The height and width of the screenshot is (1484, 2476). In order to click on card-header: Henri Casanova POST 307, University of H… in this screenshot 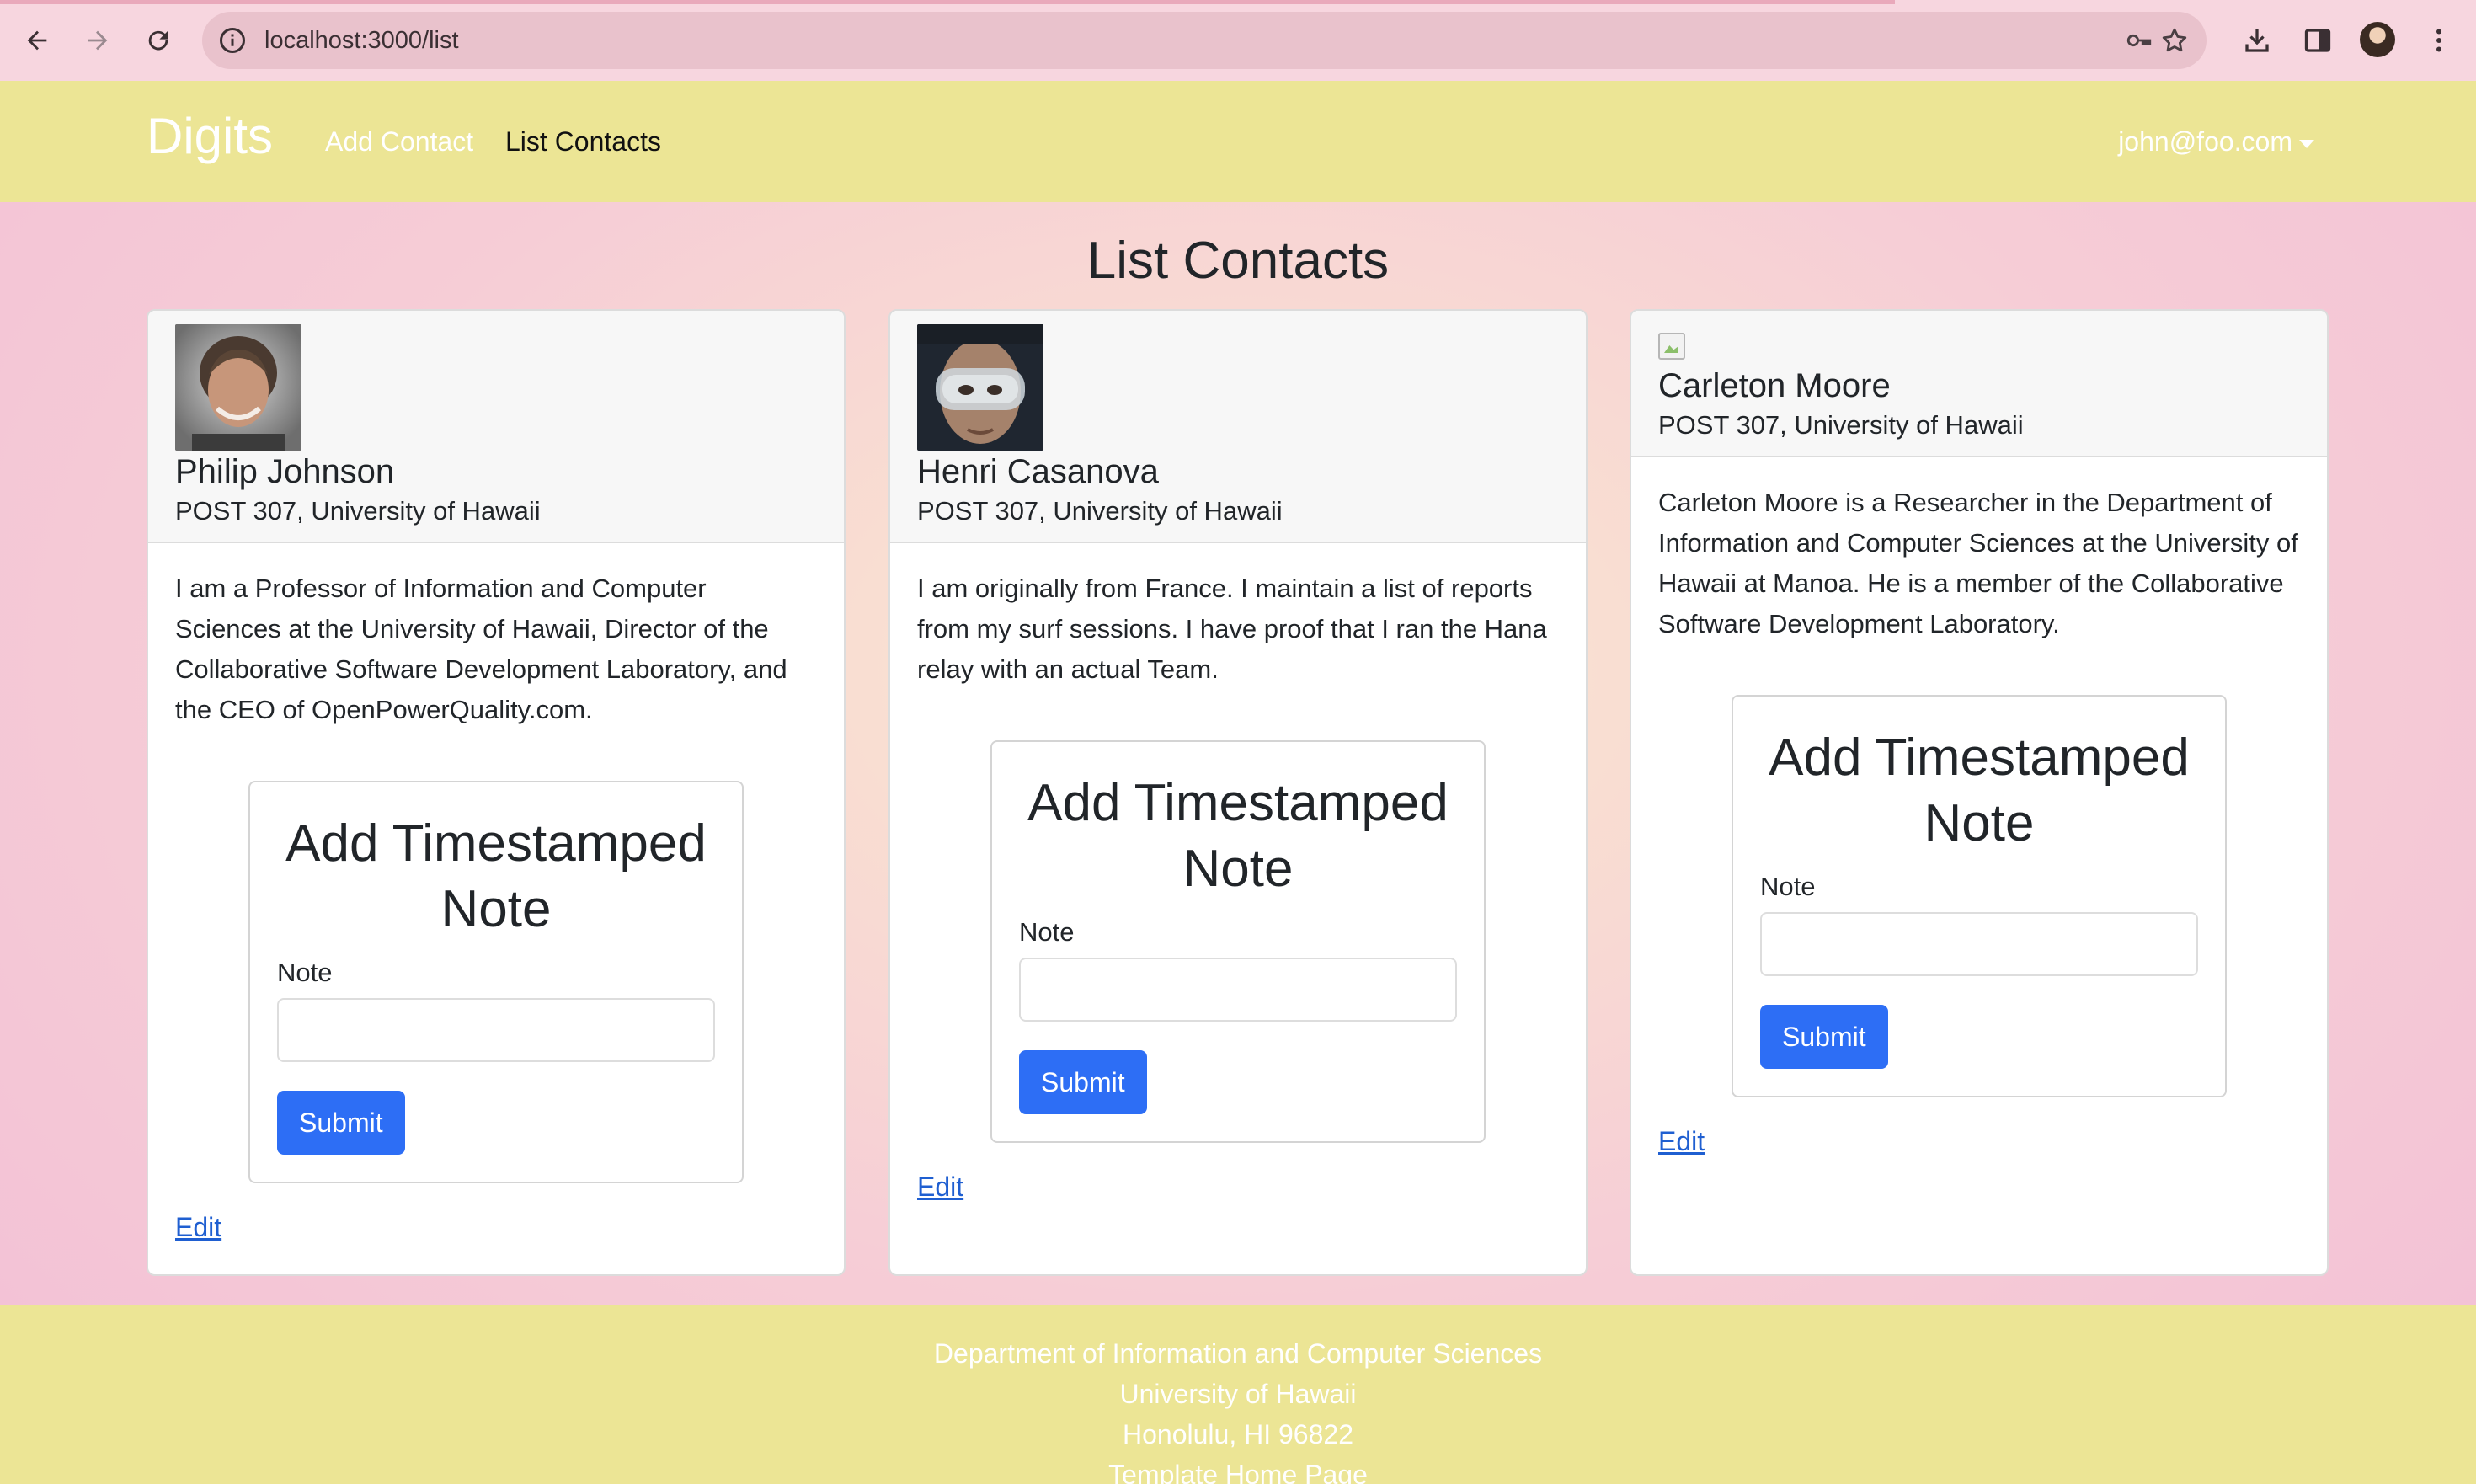, I will do `click(1238, 427)`.